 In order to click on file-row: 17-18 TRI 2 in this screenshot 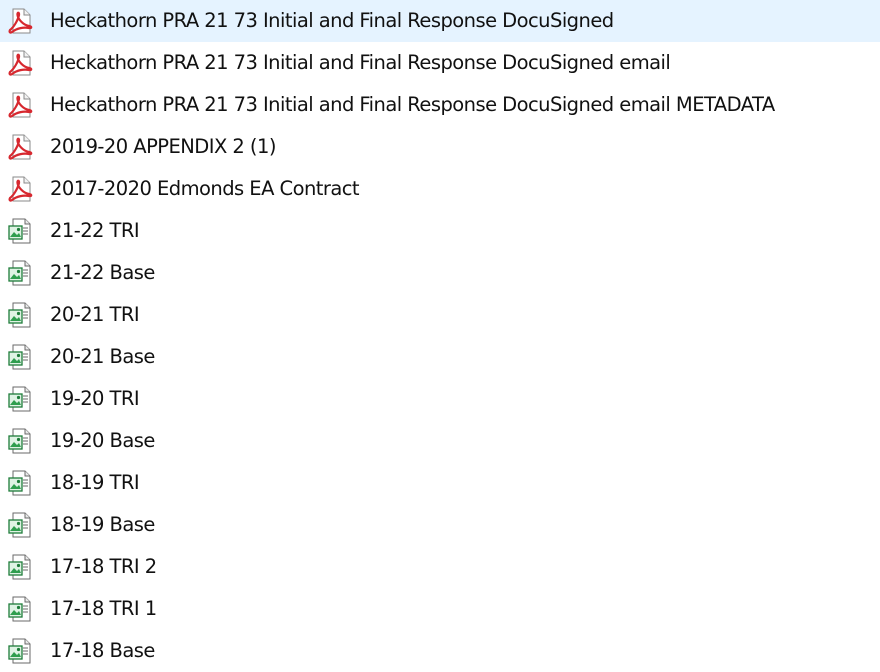, I will do `click(440, 567)`.